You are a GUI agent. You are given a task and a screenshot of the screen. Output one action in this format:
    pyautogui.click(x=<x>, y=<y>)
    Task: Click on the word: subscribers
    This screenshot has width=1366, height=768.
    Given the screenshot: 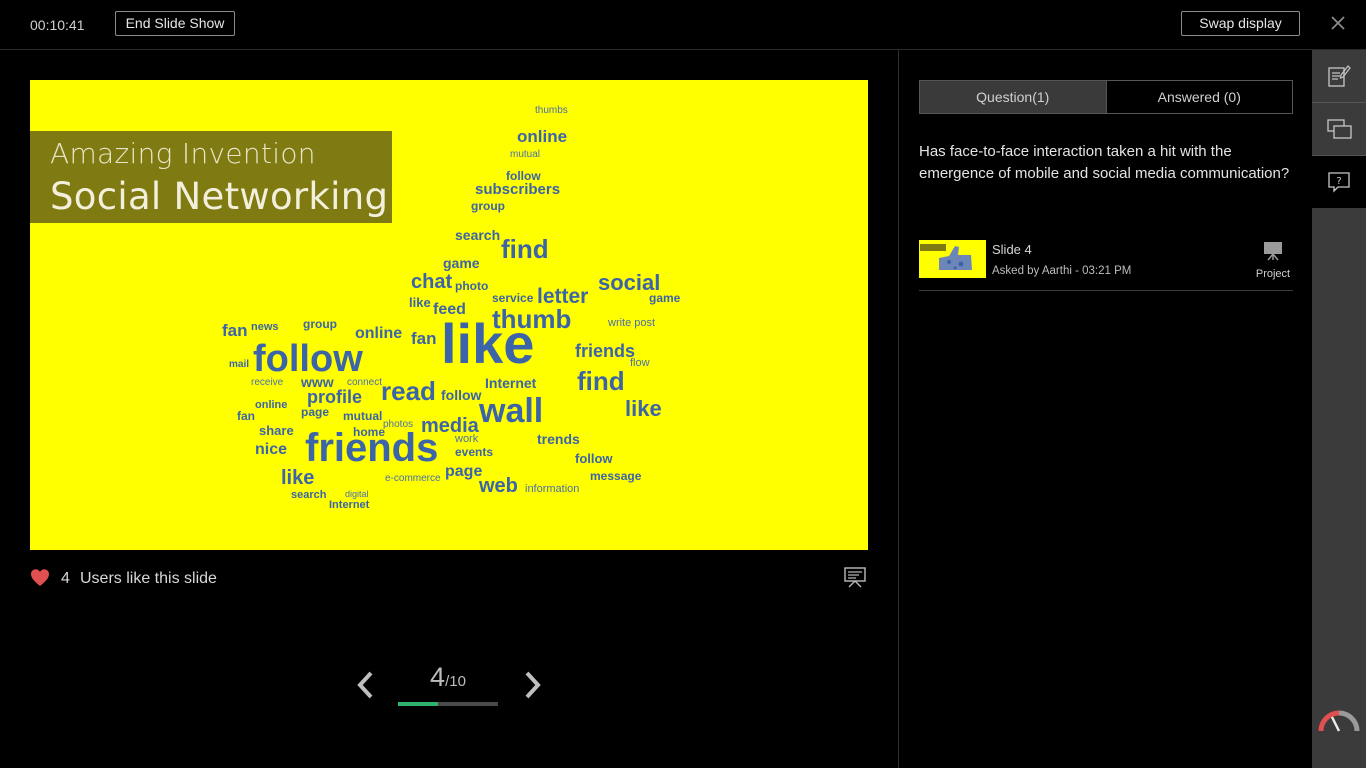 What is the action you would take?
    pyautogui.click(x=518, y=189)
    